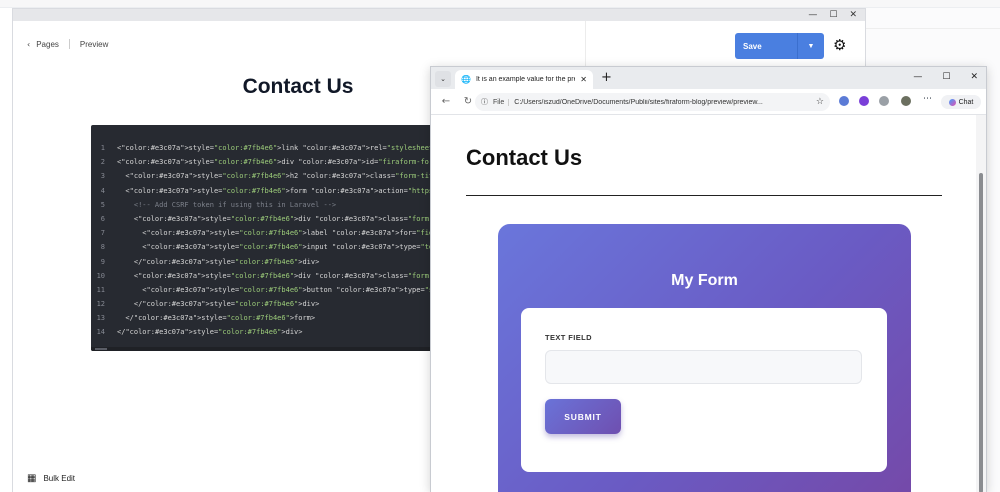 The image size is (1000, 492). Describe the element at coordinates (100, 275) in the screenshot. I see `line-number: 10` at that location.